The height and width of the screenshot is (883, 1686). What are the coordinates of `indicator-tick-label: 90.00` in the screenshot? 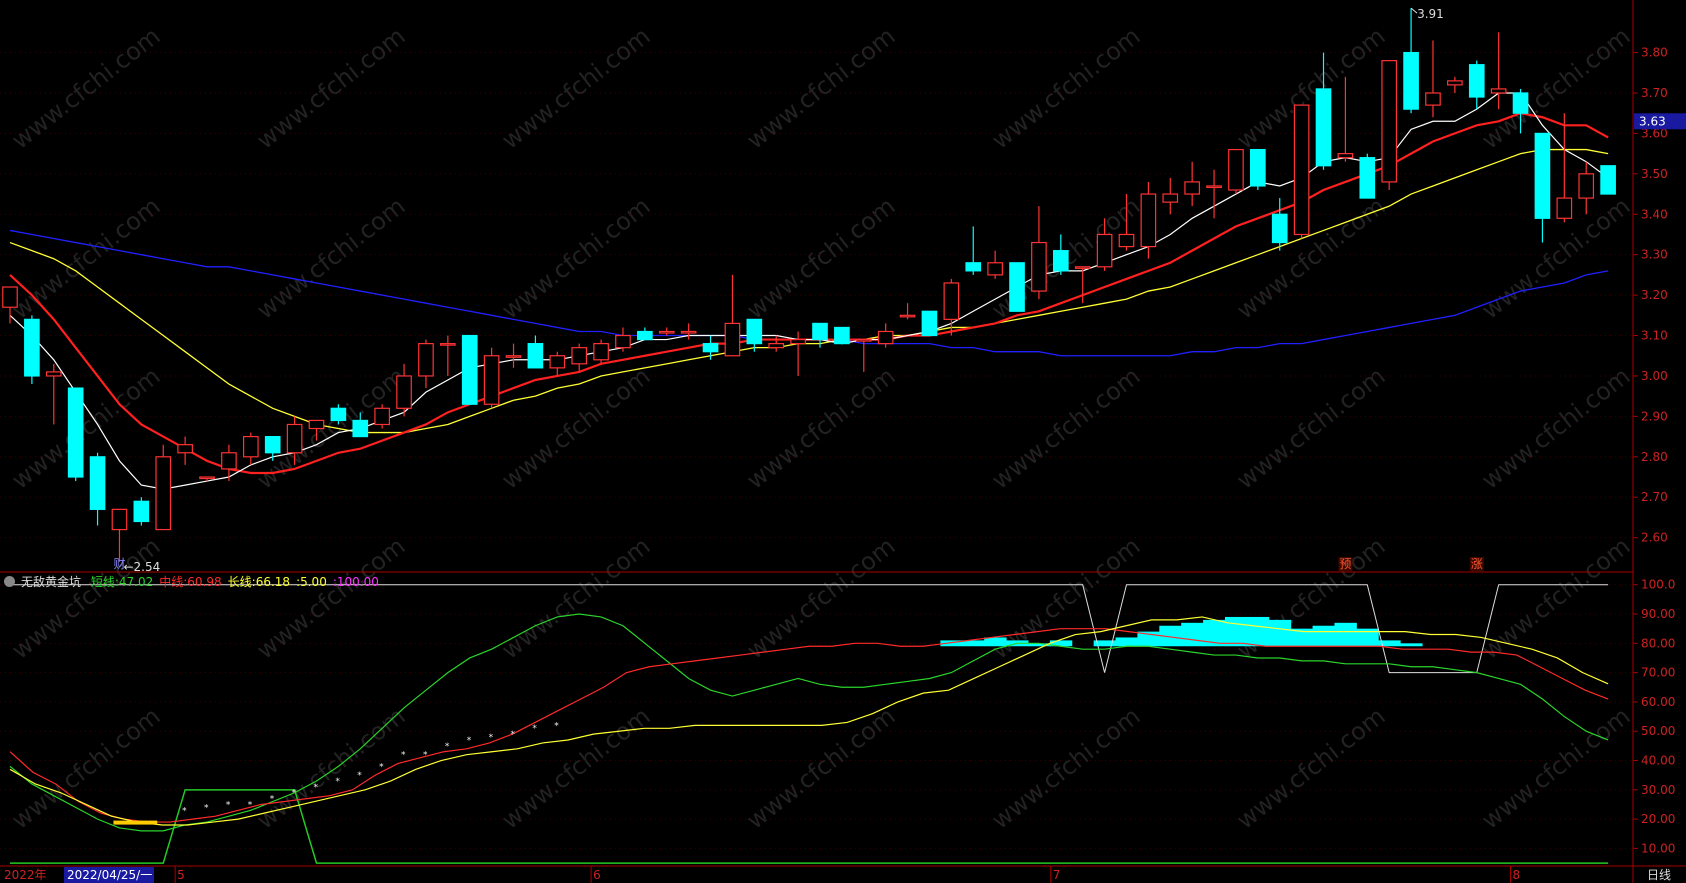 It's located at (1658, 614).